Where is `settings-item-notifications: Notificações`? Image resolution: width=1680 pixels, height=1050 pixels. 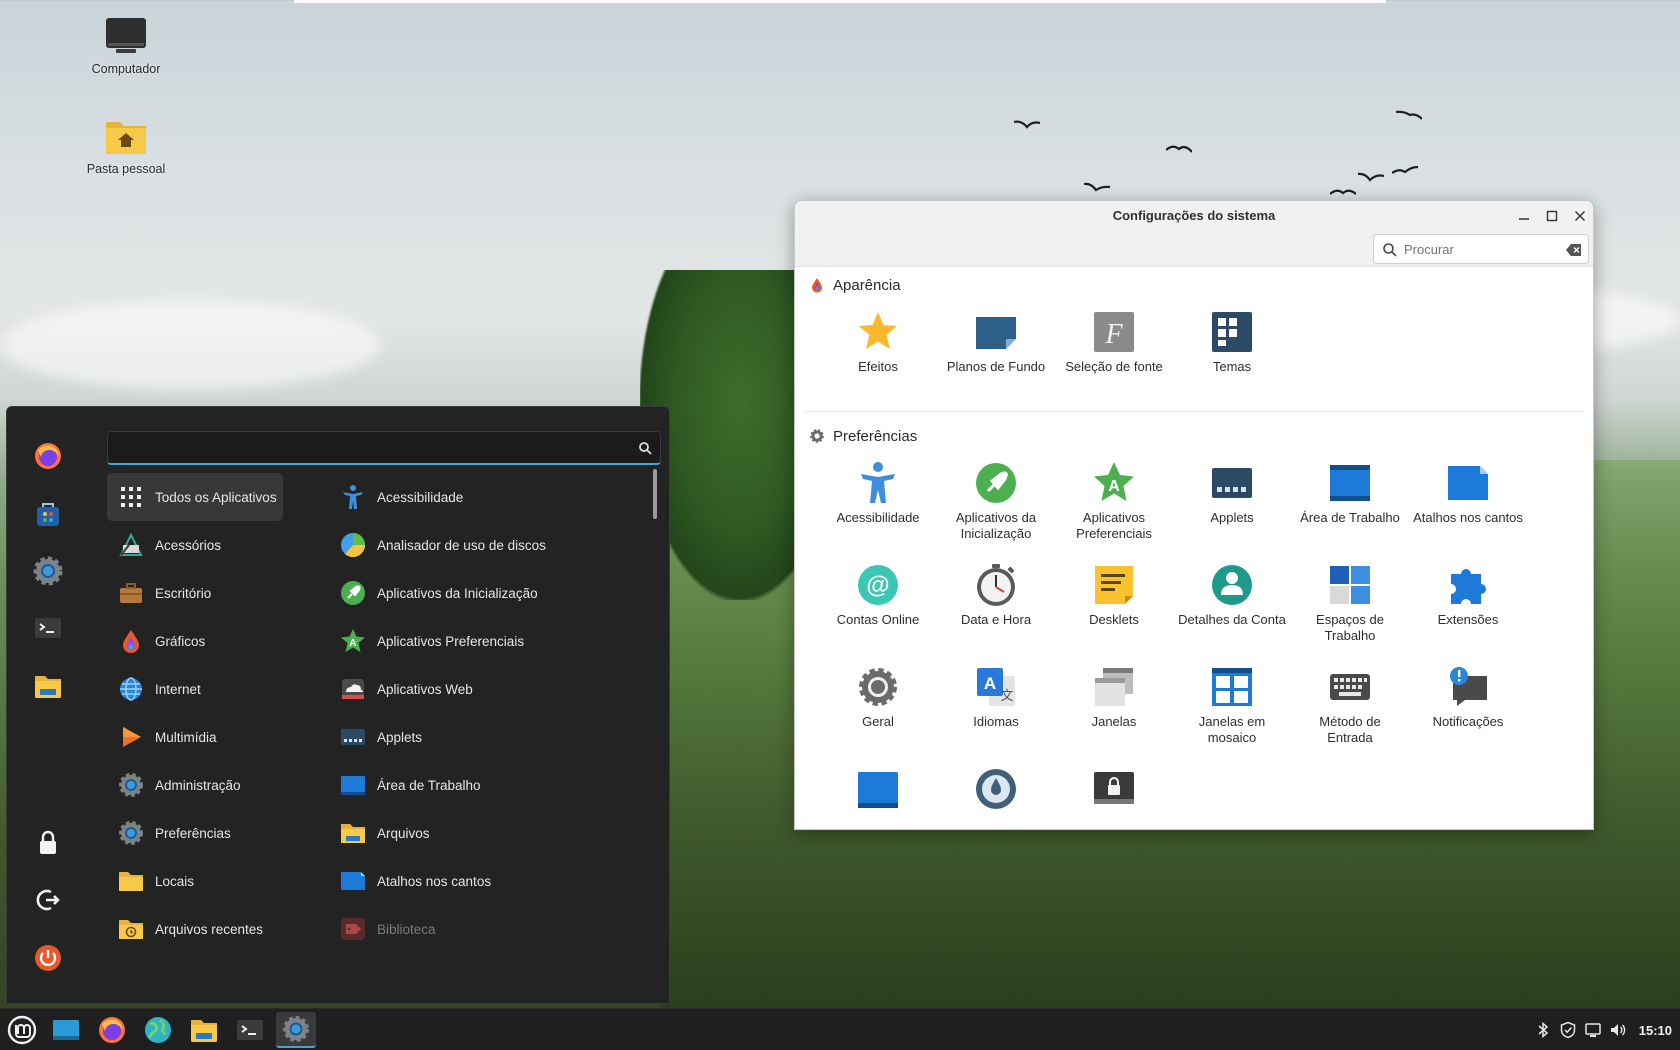 settings-item-notifications: Notificações is located at coordinates (1468, 709).